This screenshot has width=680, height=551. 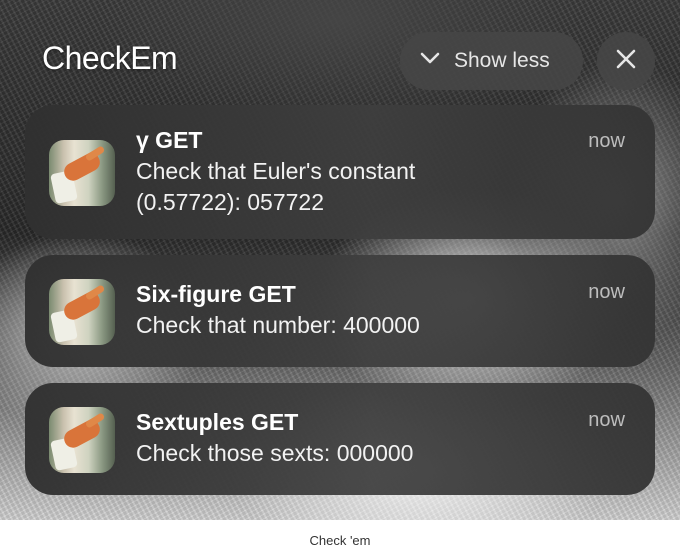 I want to click on notification-title: Sextuples GET, so click(x=217, y=422).